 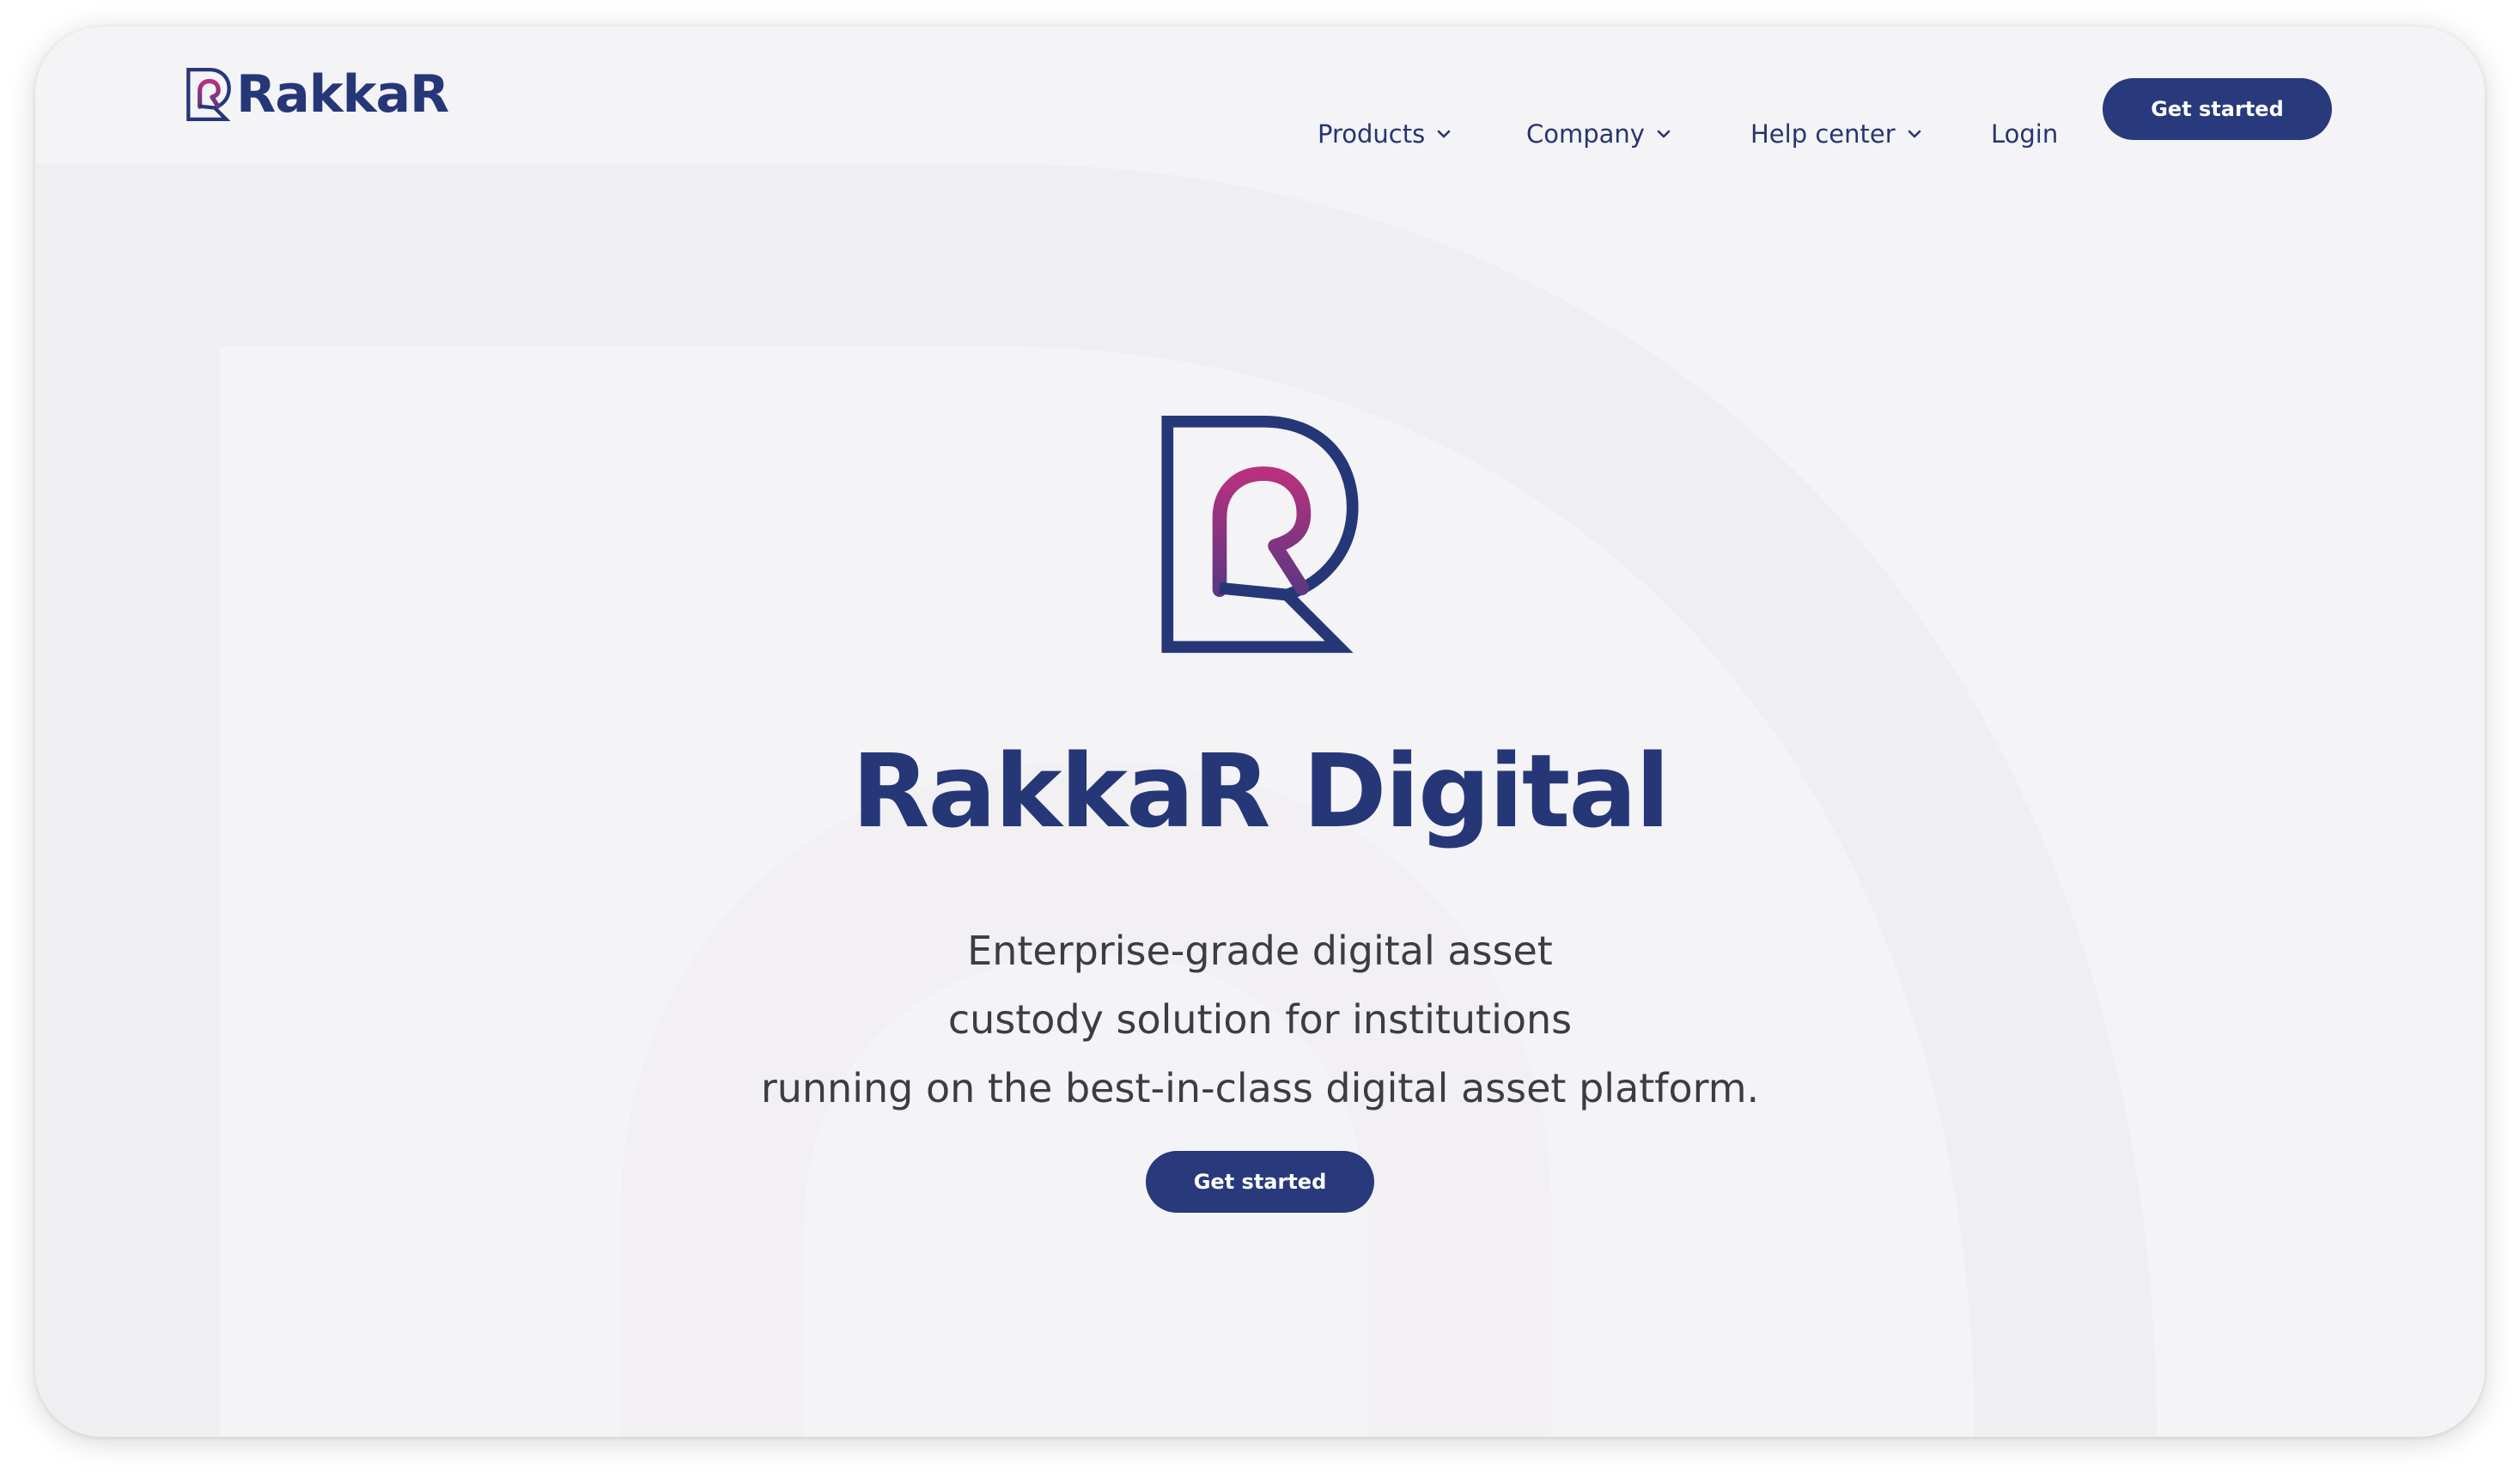 I want to click on nav-login: Login, so click(x=2024, y=134).